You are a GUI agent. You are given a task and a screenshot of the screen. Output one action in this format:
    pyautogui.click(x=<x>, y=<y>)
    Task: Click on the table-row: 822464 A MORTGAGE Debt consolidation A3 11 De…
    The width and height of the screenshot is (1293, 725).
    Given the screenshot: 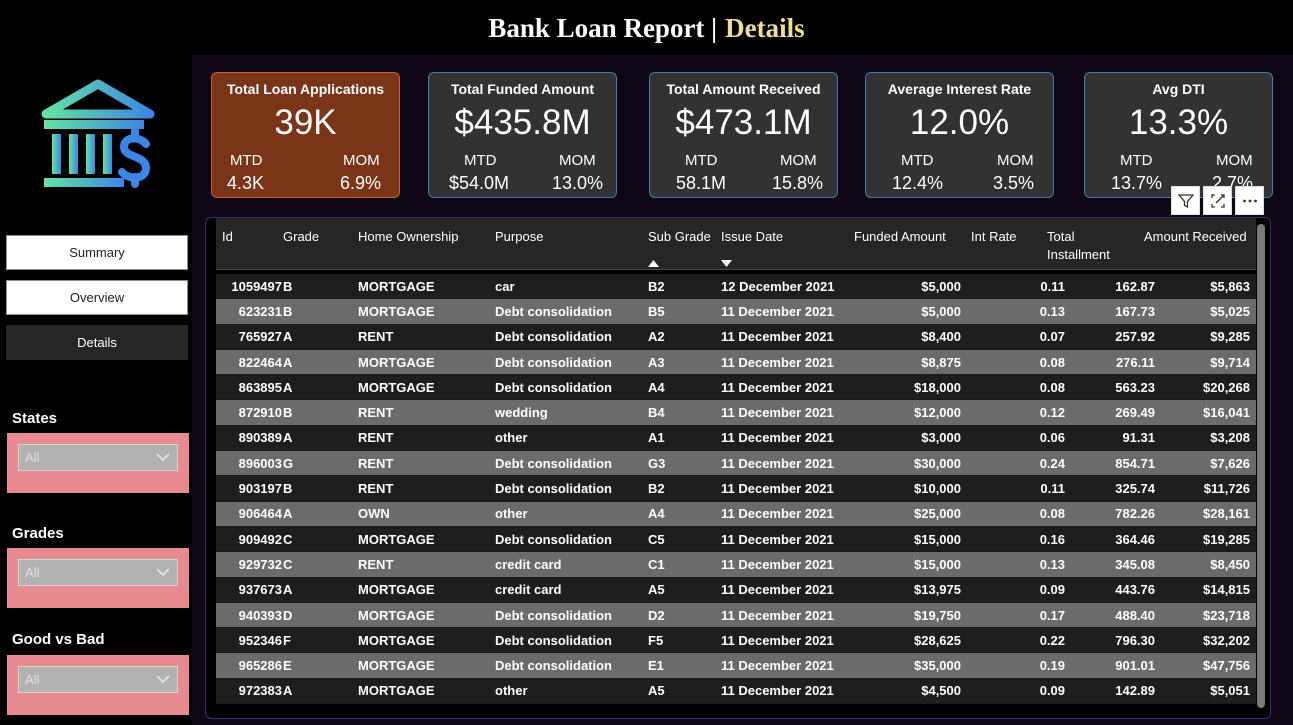 What is the action you would take?
    pyautogui.click(x=736, y=362)
    